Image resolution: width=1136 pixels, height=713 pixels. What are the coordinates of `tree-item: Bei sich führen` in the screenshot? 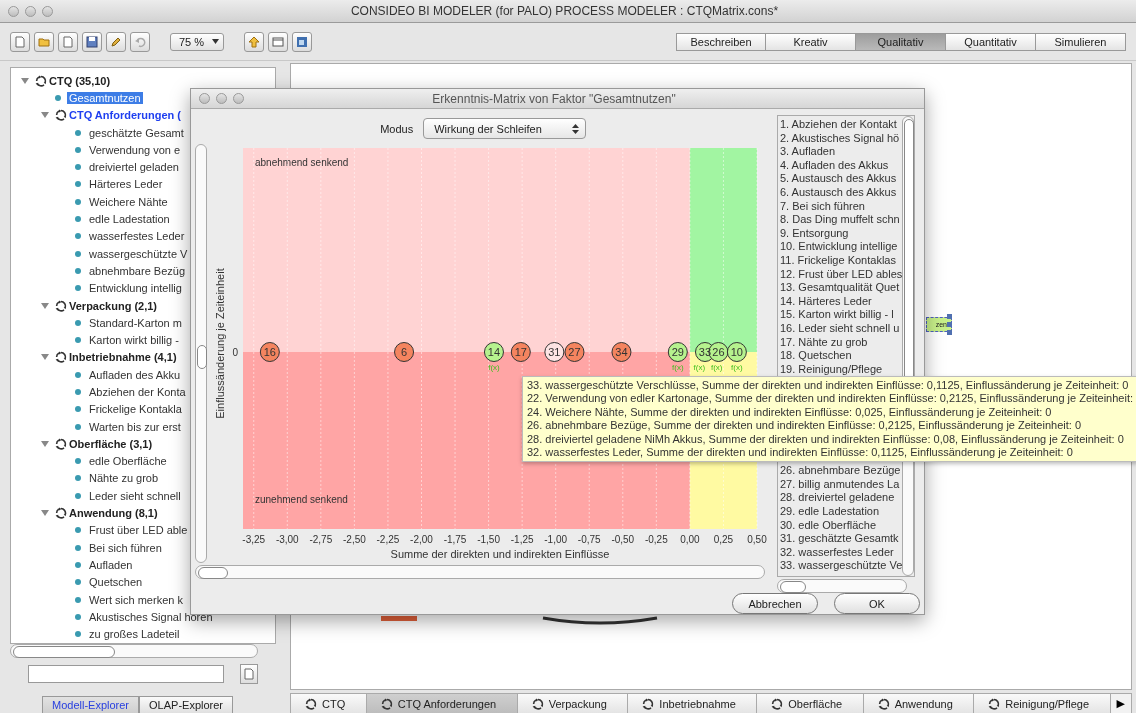 It's located at (125, 547).